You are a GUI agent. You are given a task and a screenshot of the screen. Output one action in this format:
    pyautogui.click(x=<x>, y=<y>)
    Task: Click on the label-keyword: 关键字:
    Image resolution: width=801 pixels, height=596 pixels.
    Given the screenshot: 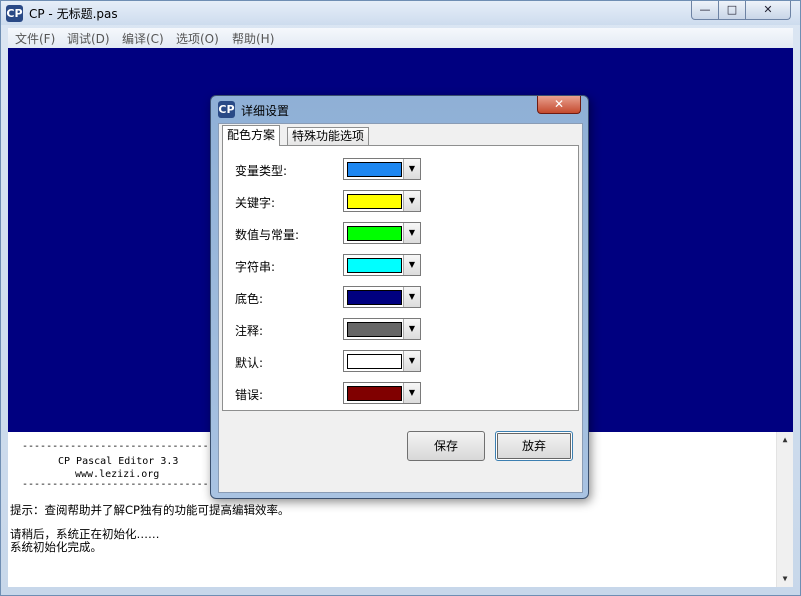 What is the action you would take?
    pyautogui.click(x=255, y=203)
    